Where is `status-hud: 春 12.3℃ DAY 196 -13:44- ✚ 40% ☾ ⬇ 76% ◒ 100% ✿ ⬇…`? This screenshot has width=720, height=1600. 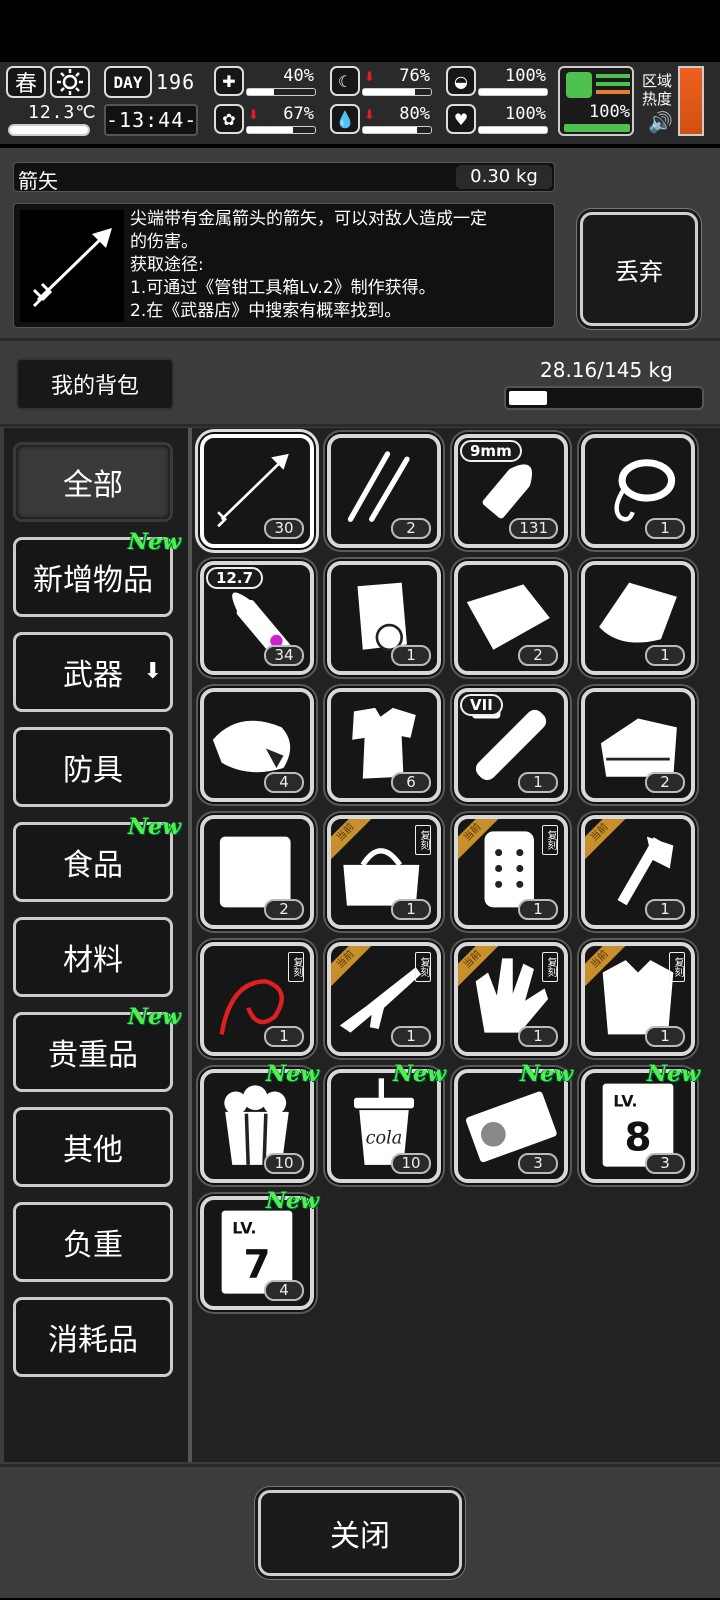
status-hud: 春 12.3℃ DAY 196 -13:44- ✚ 40% ☾ ⬇ 76% ◒ 100% ✿ ⬇… is located at coordinates (360, 103).